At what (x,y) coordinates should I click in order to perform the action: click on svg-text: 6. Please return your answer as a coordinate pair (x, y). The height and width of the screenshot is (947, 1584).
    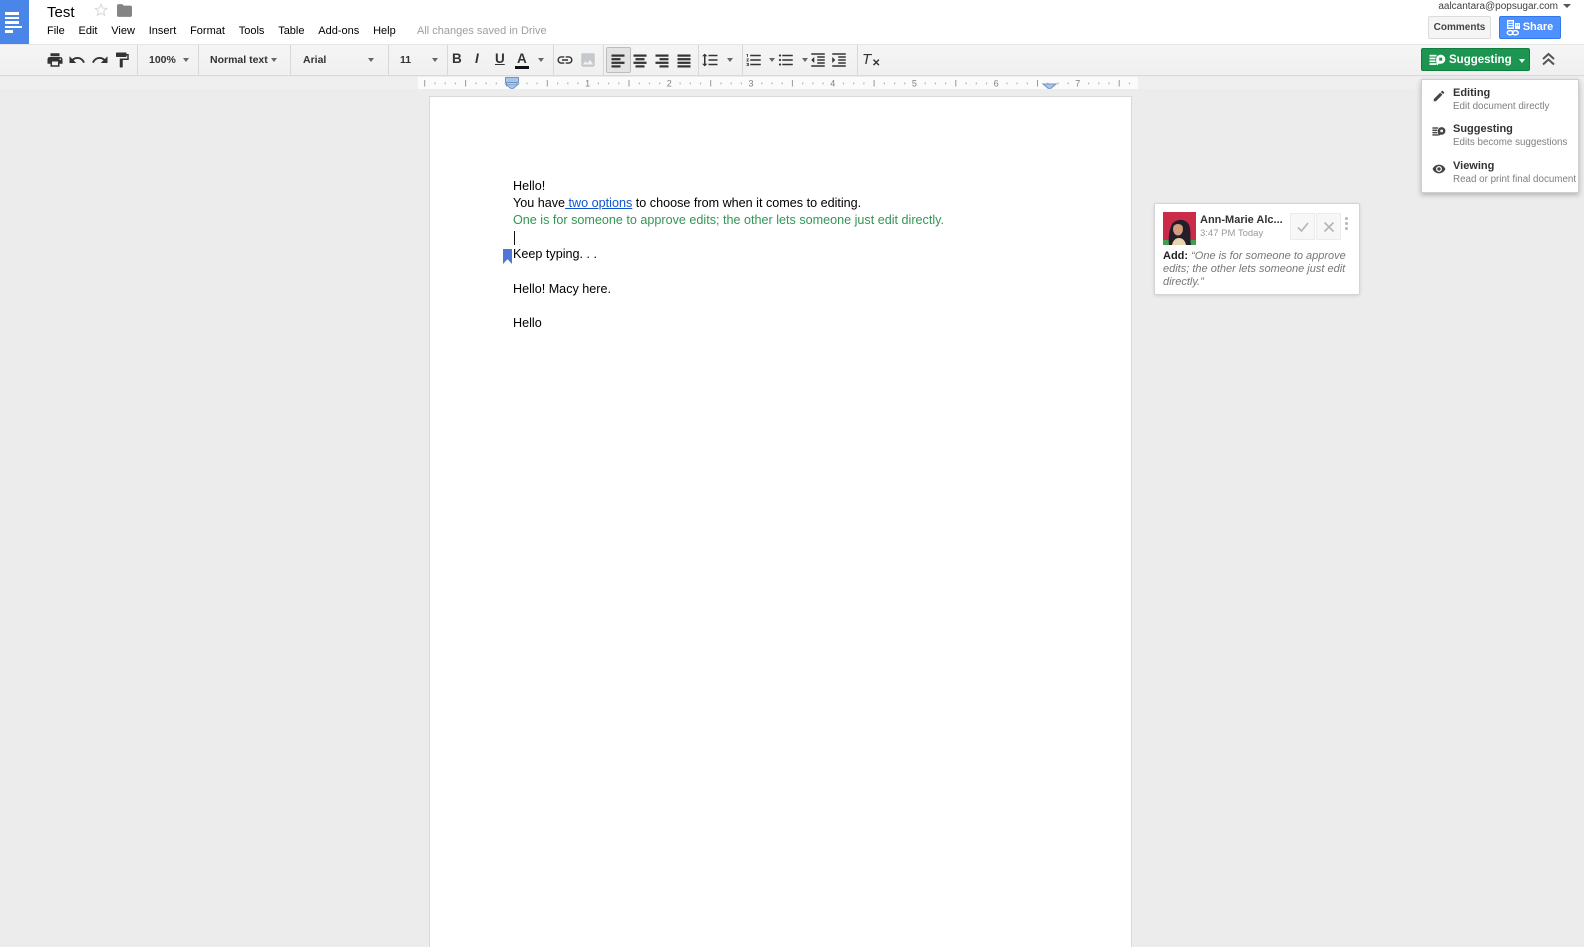
    Looking at the image, I should click on (996, 84).